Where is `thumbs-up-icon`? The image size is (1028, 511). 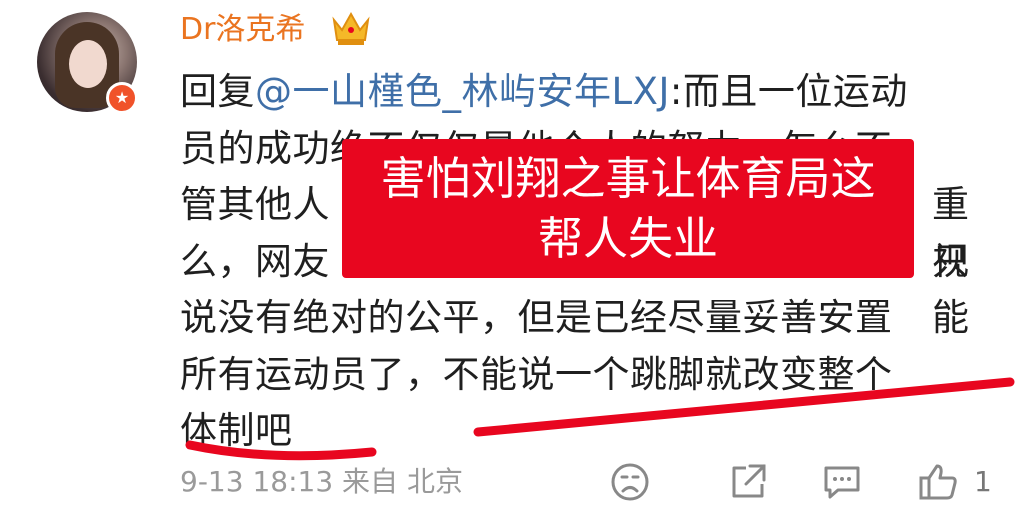 thumbs-up-icon is located at coordinates (938, 482).